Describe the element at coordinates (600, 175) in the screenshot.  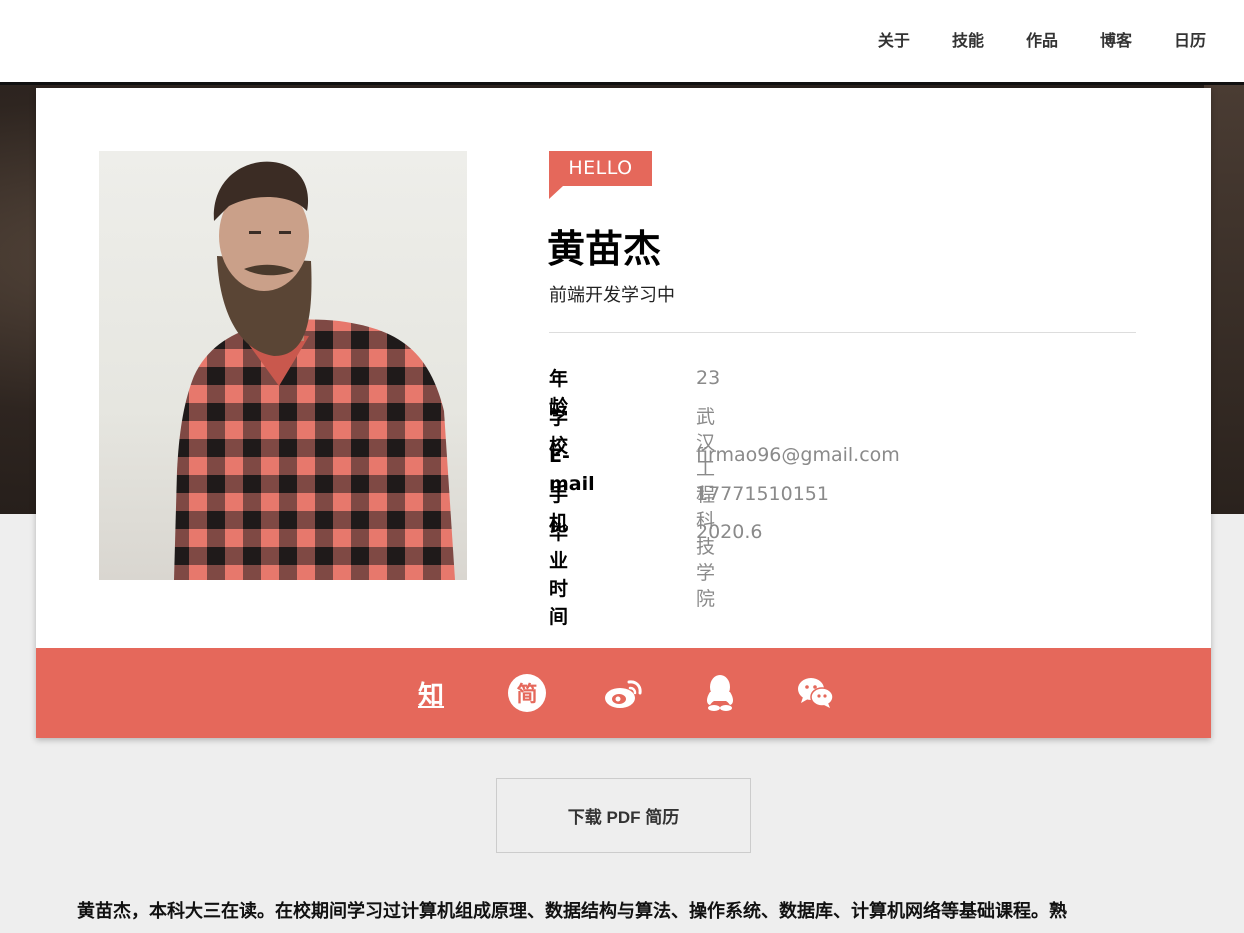
I see `hello-badge: HELLO` at that location.